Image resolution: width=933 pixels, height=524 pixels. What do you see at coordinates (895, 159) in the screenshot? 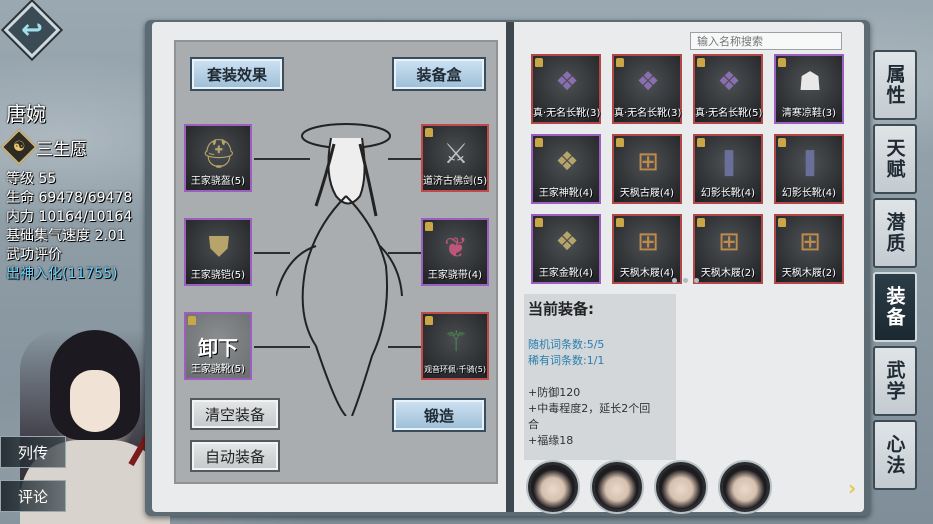
I see `tab-talent: 天赋` at bounding box center [895, 159].